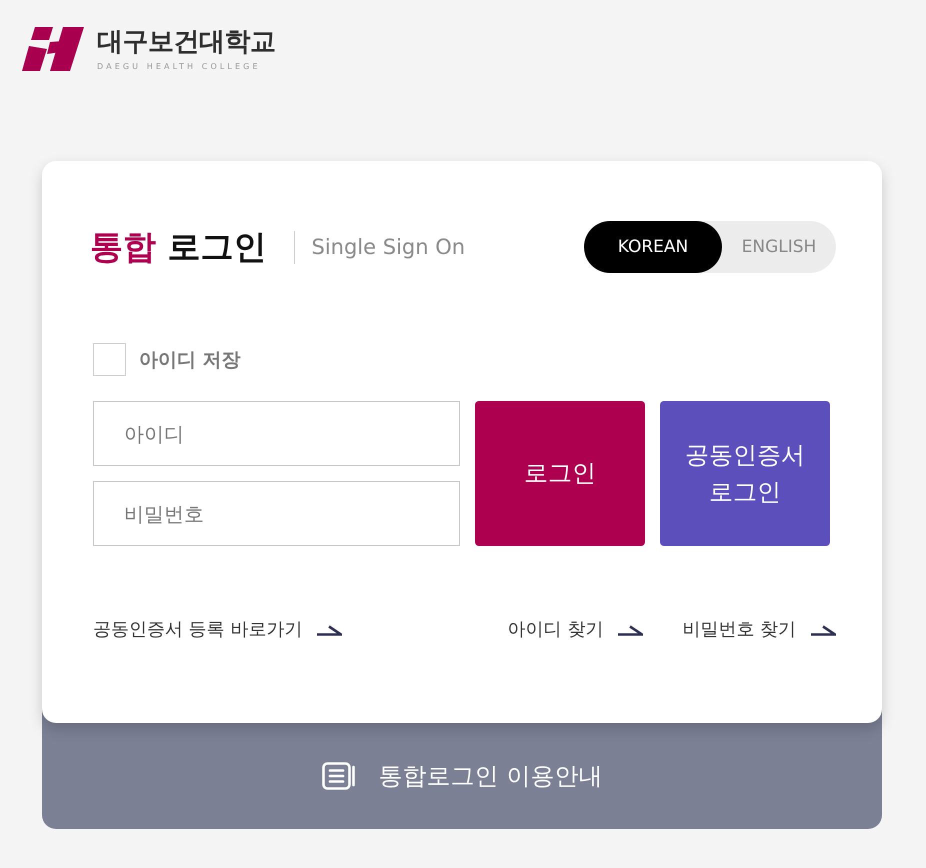 The height and width of the screenshot is (868, 926). Describe the element at coordinates (109, 359) in the screenshot. I see `remember-id-checkbox` at that location.